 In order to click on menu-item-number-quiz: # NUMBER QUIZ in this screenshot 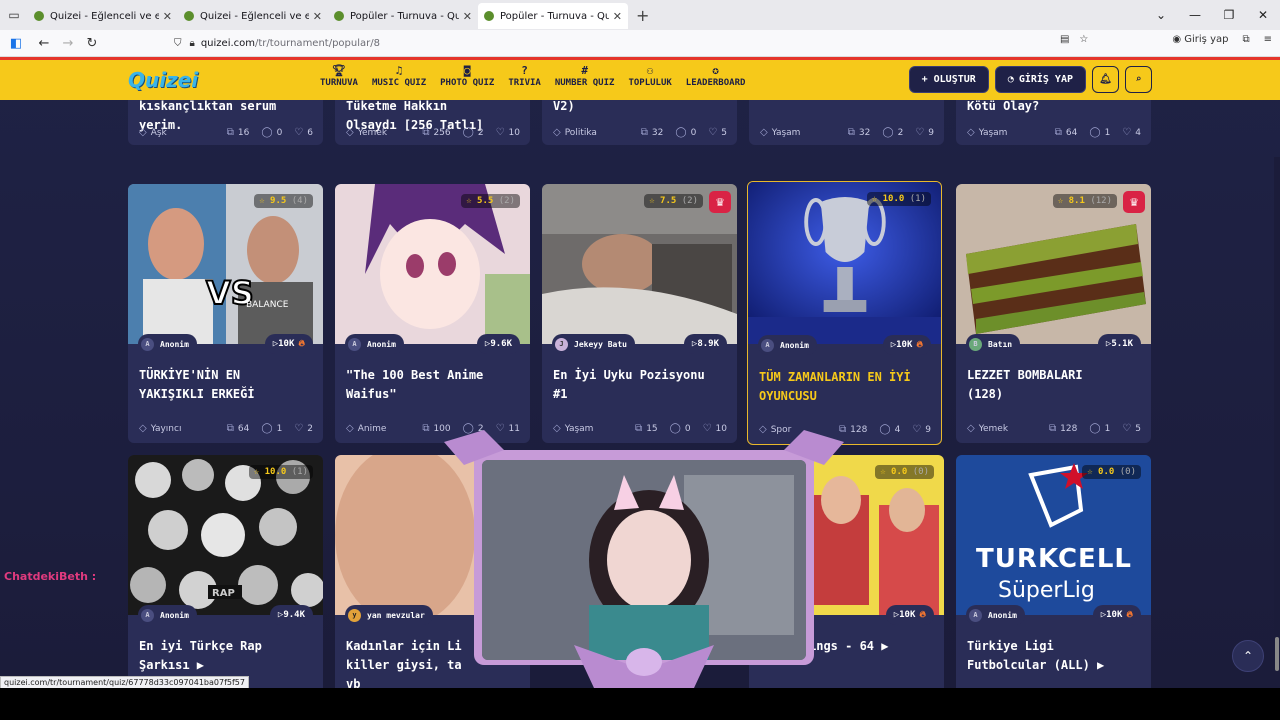, I will do `click(585, 76)`.